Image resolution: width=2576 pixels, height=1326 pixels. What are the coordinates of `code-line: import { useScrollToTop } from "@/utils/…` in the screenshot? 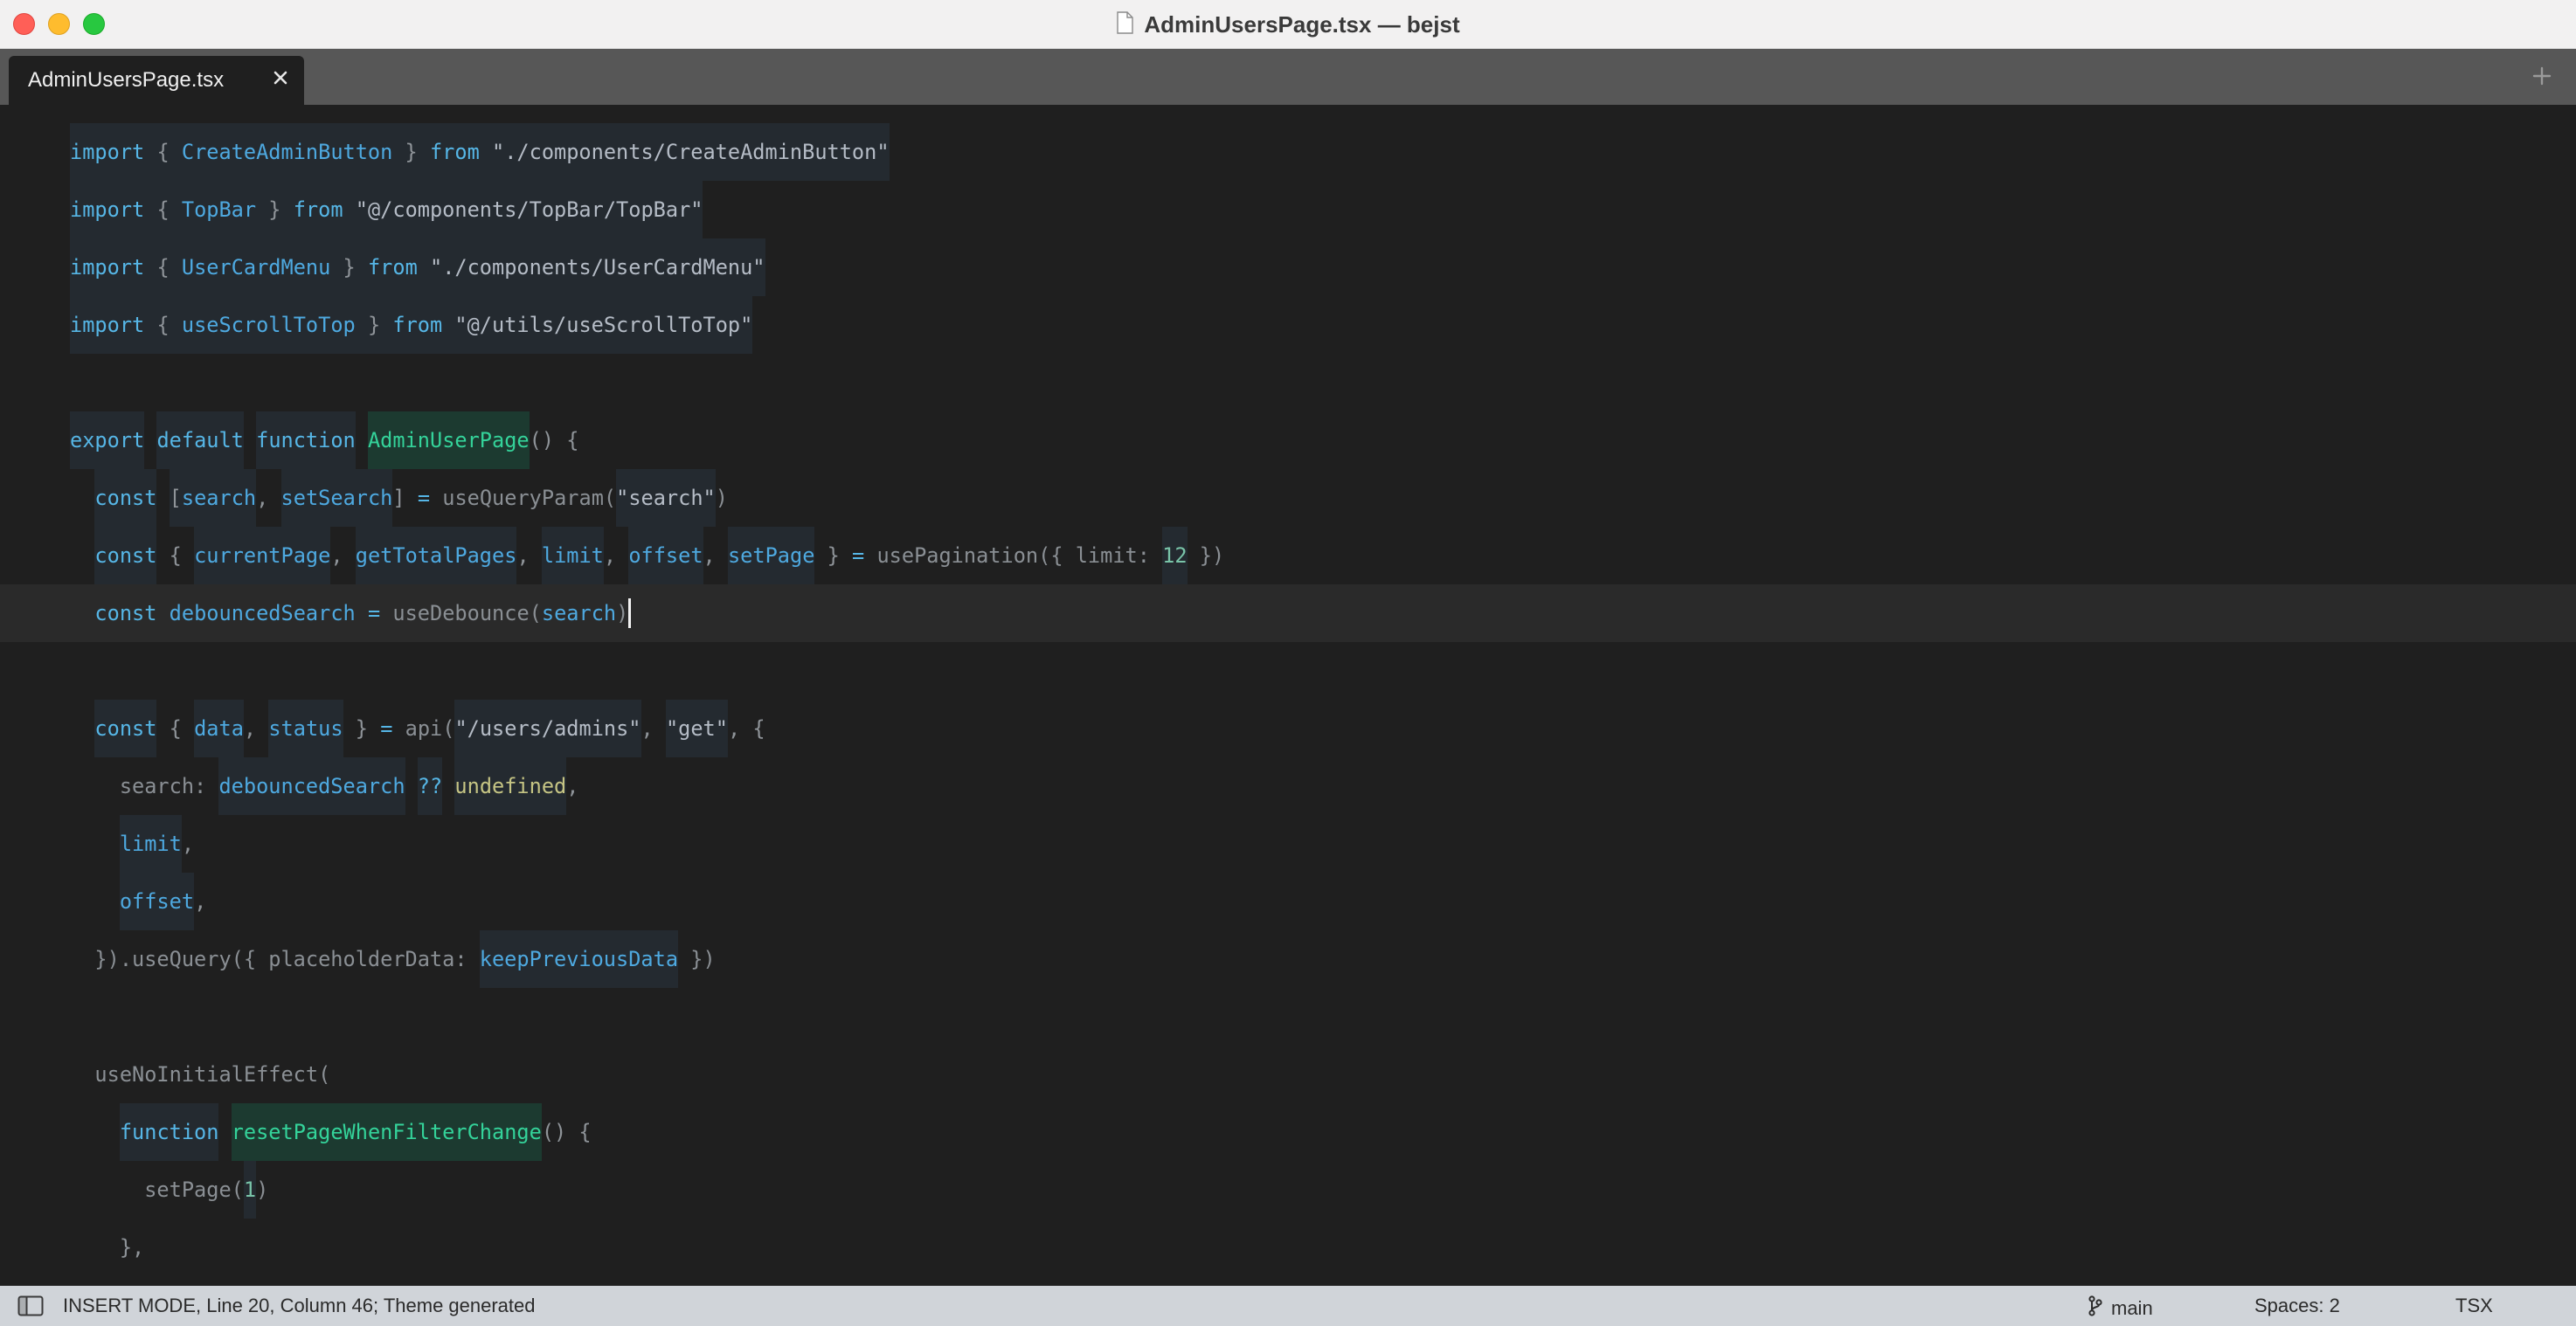 It's located at (1288, 325).